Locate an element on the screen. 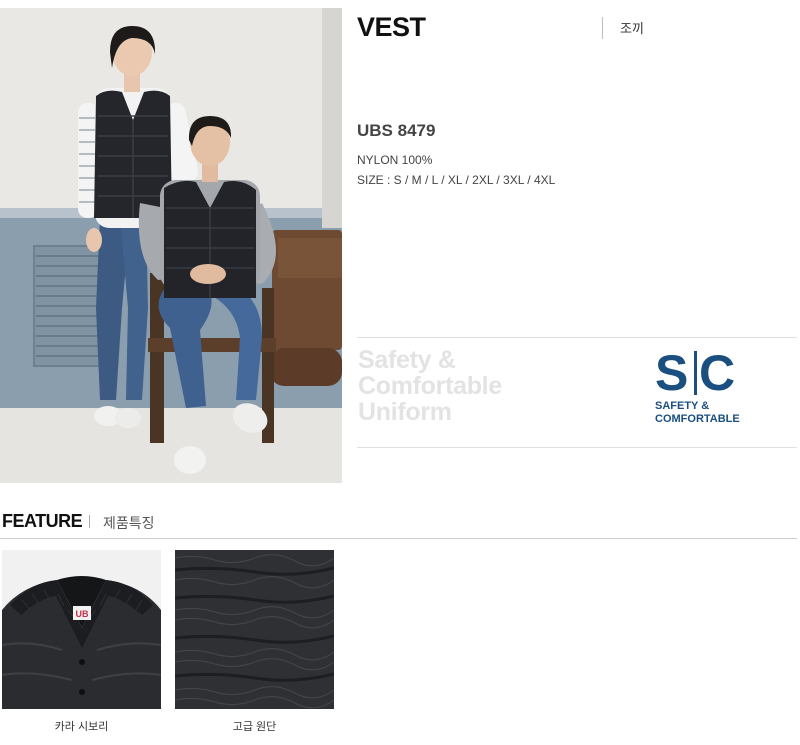 Image resolution: width=800 pixels, height=745 pixels. feature-heading: FEATURE is located at coordinates (42, 521).